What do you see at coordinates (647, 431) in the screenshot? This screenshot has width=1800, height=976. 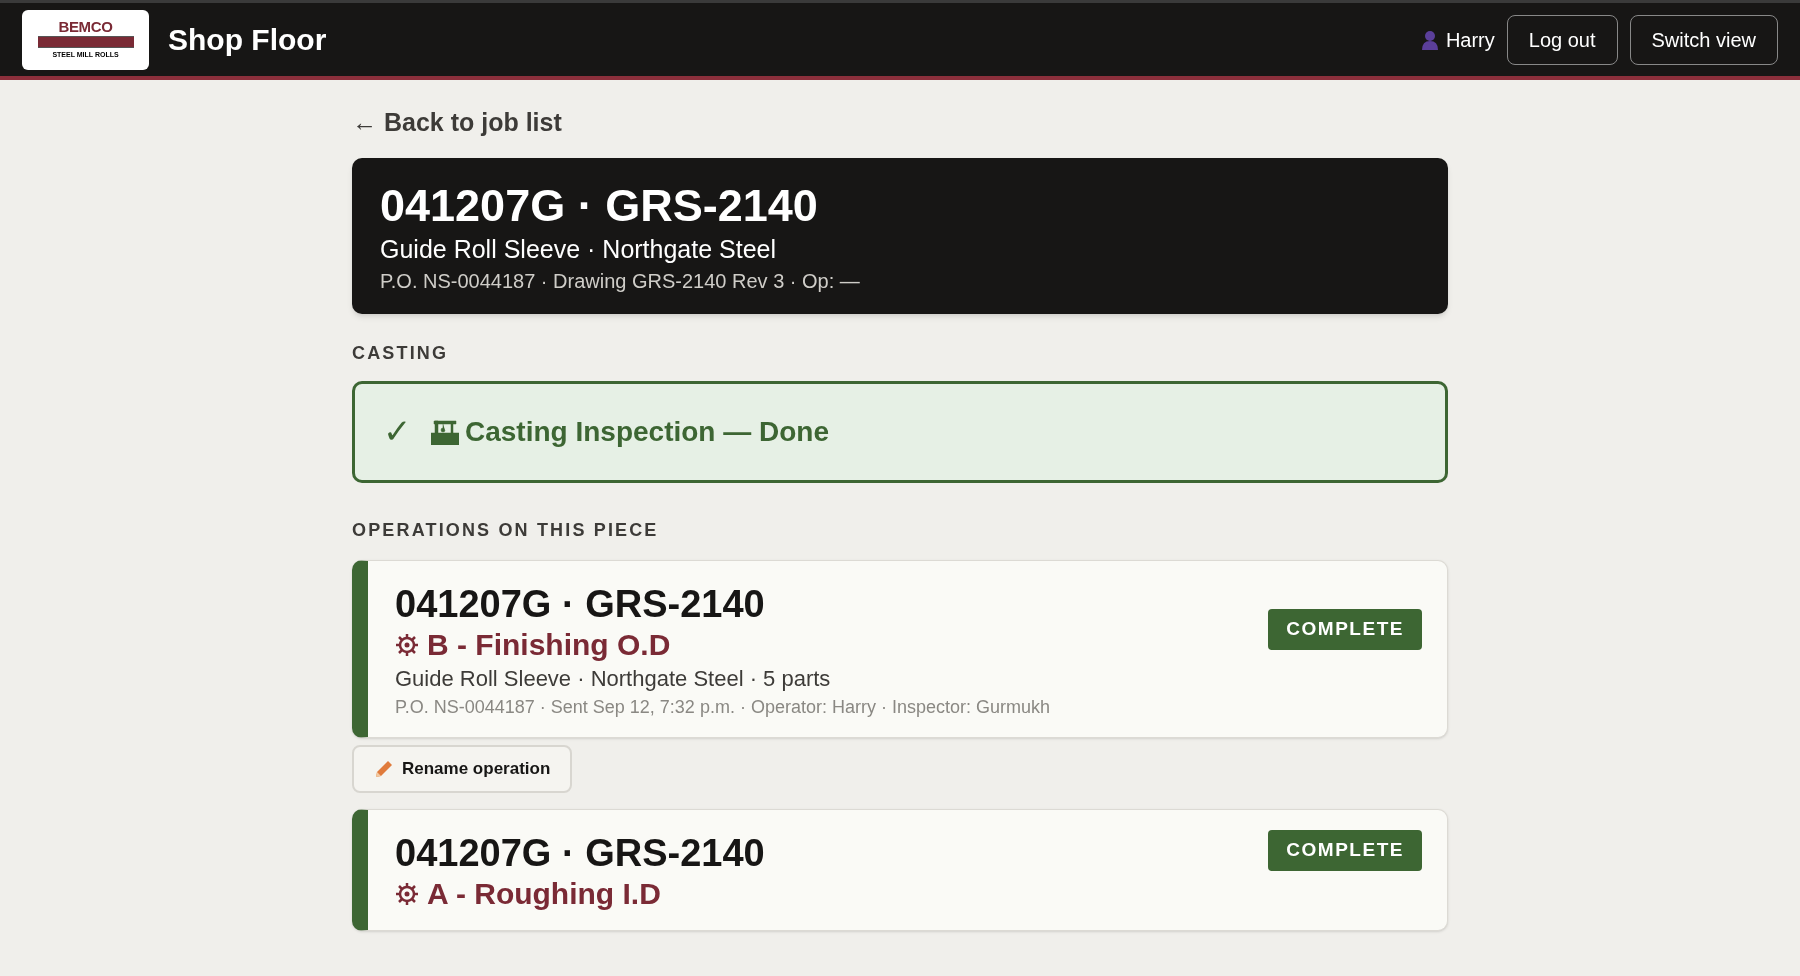 I see `casting-status: Casting Inspection — Done` at bounding box center [647, 431].